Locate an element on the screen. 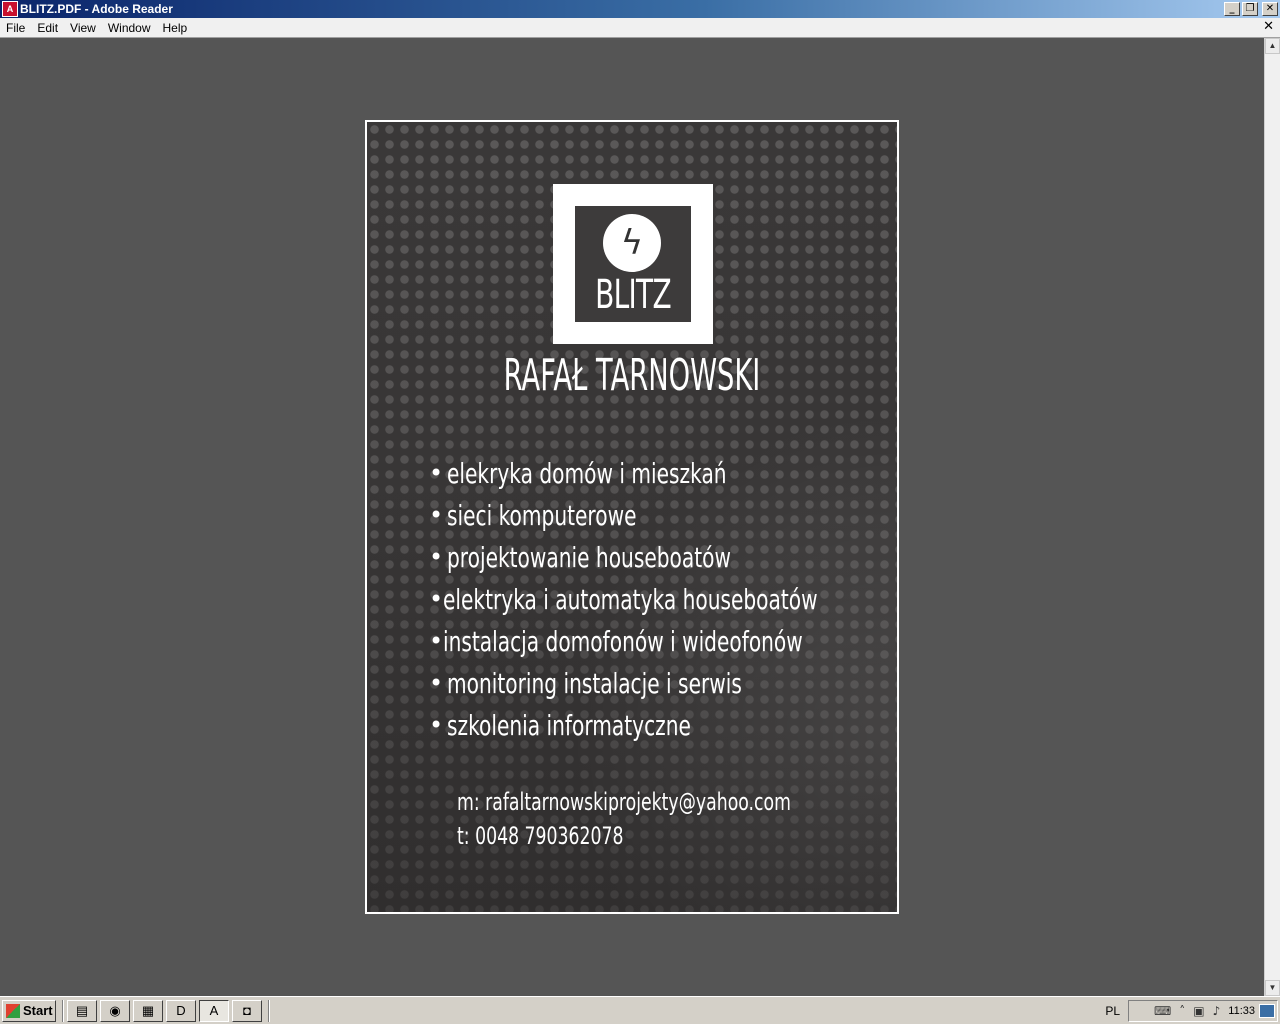 The width and height of the screenshot is (1280, 1024). expand-tray-icon: ˄ is located at coordinates (1182, 1011).